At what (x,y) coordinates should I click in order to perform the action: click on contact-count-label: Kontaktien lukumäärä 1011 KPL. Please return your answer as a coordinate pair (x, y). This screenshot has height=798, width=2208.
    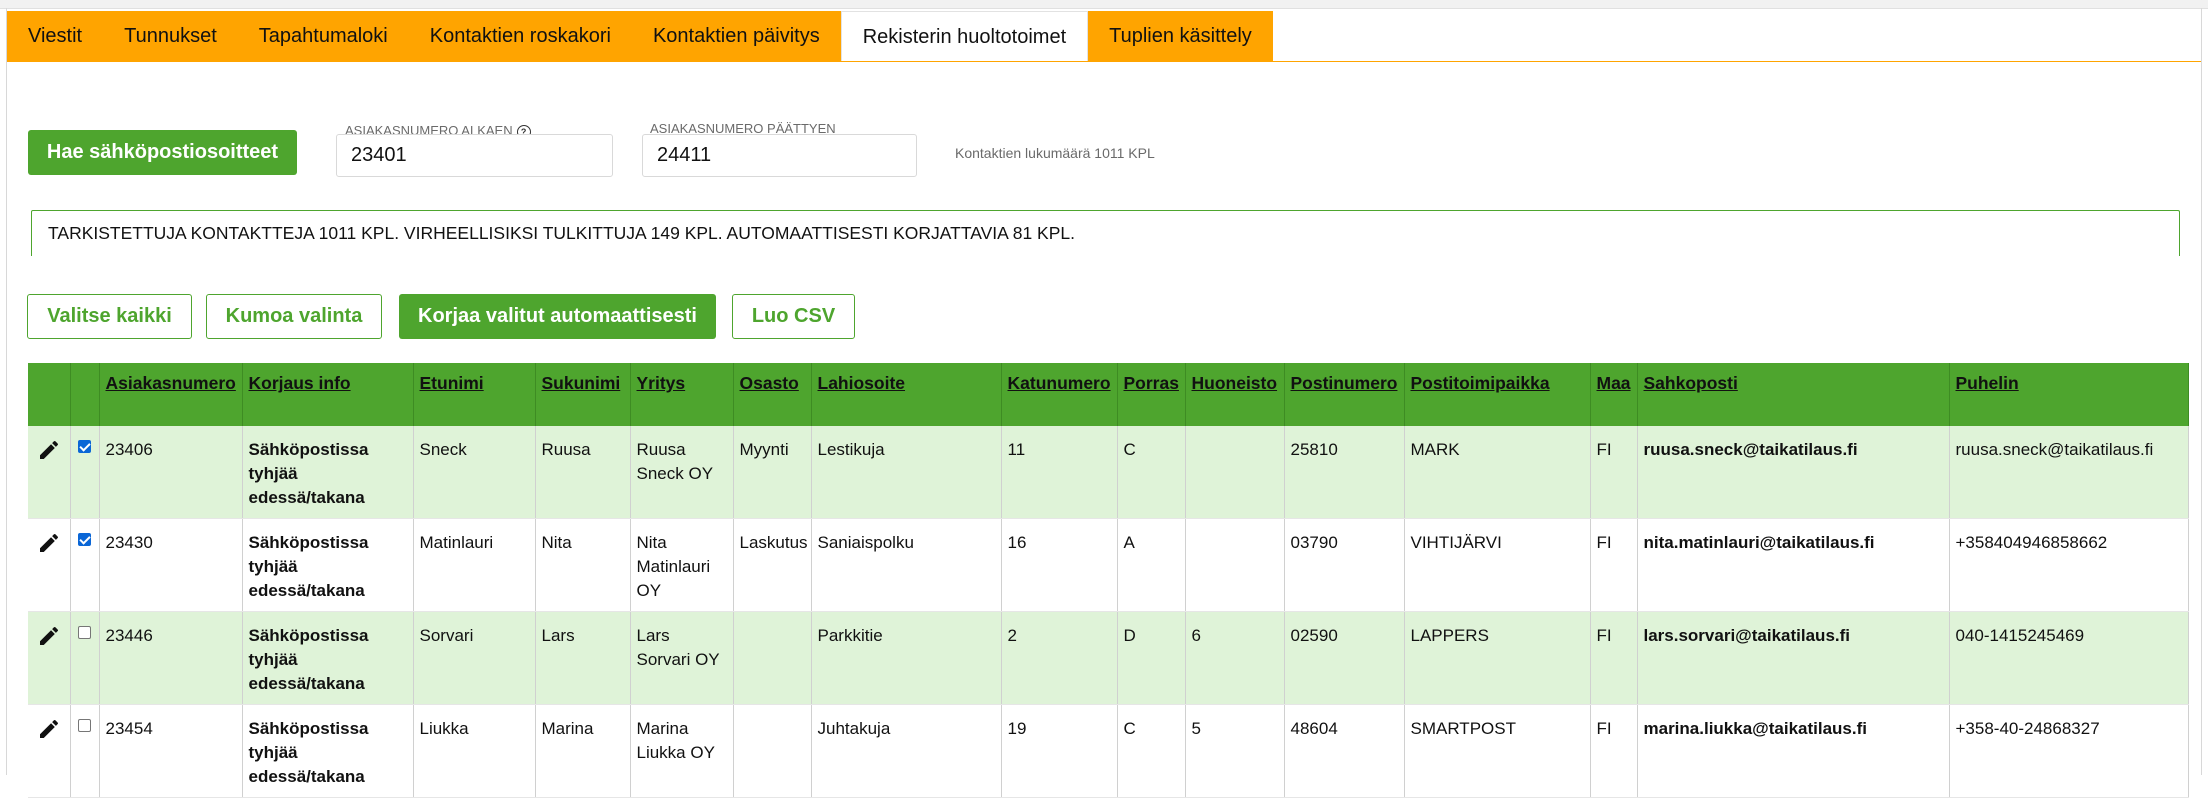
    Looking at the image, I should click on (1055, 153).